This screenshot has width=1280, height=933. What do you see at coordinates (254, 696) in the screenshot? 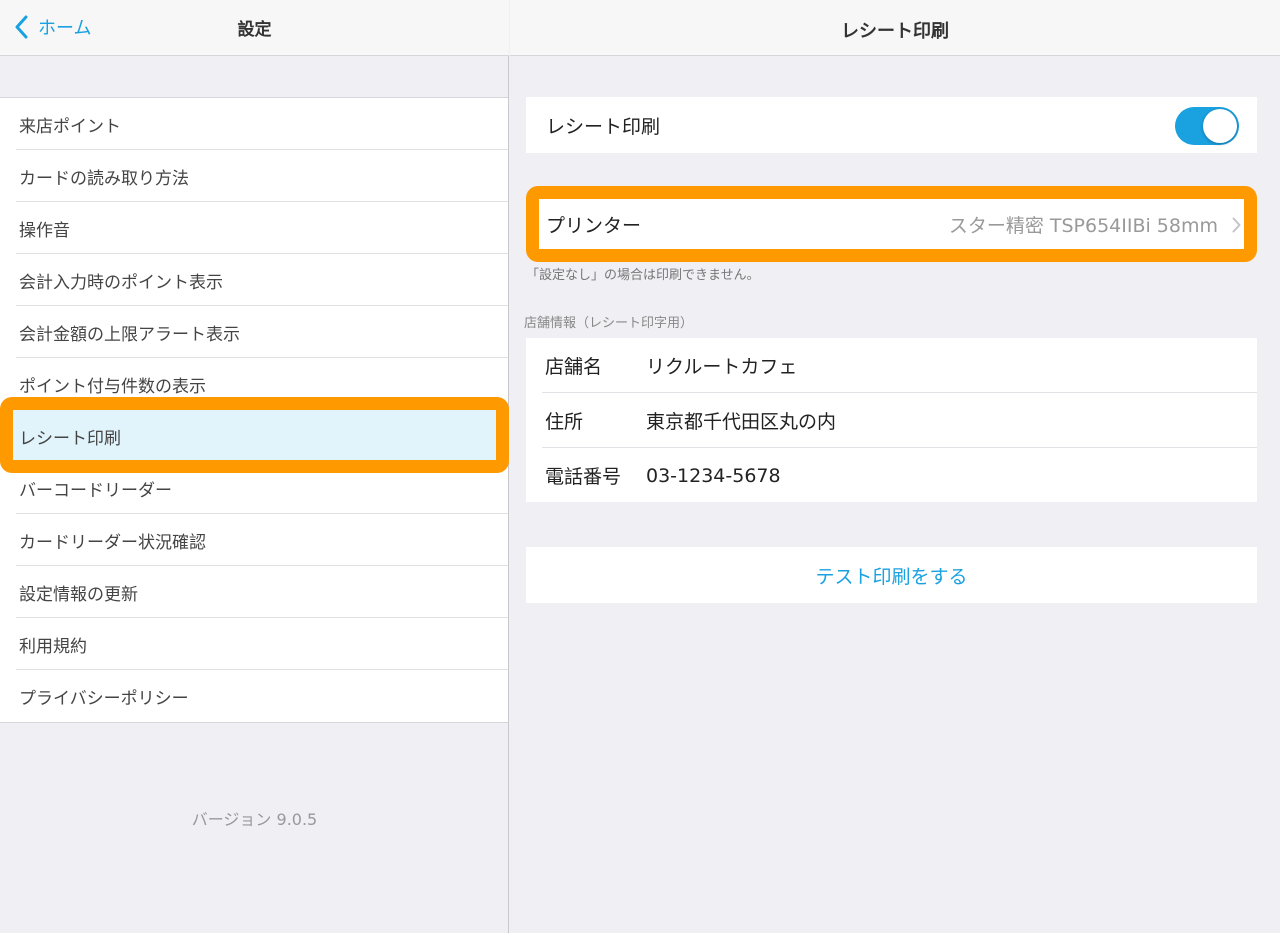
I see `menu-item-privacy-policy: プライバシーポリシー` at bounding box center [254, 696].